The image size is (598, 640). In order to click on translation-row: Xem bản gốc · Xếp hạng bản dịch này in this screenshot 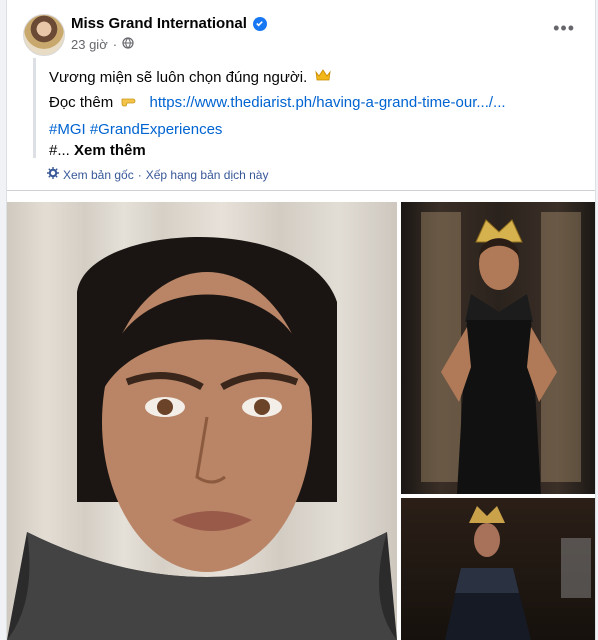, I will do `click(157, 174)`.